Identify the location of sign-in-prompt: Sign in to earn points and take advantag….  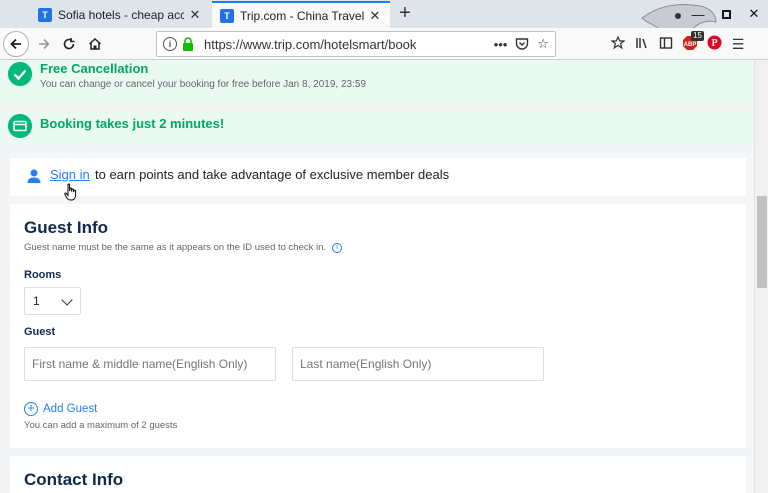
(378, 177).